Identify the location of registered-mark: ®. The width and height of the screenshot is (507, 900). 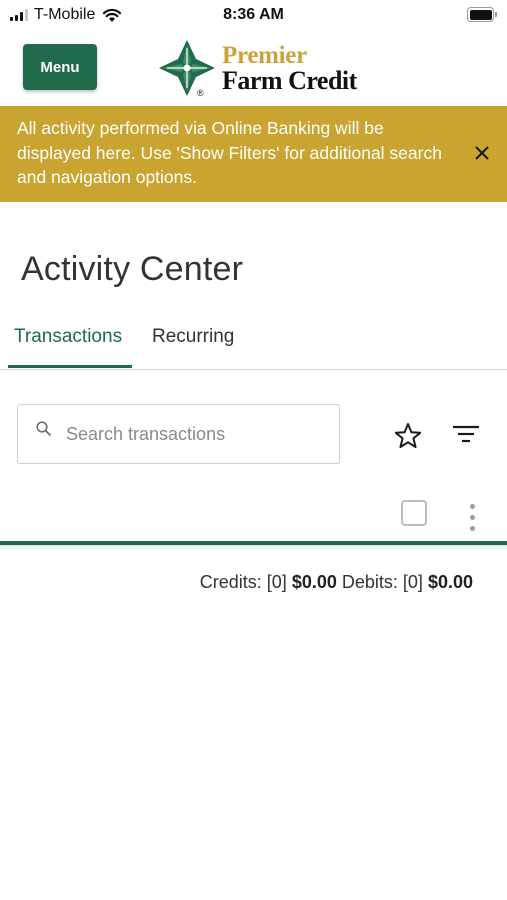
(200, 93).